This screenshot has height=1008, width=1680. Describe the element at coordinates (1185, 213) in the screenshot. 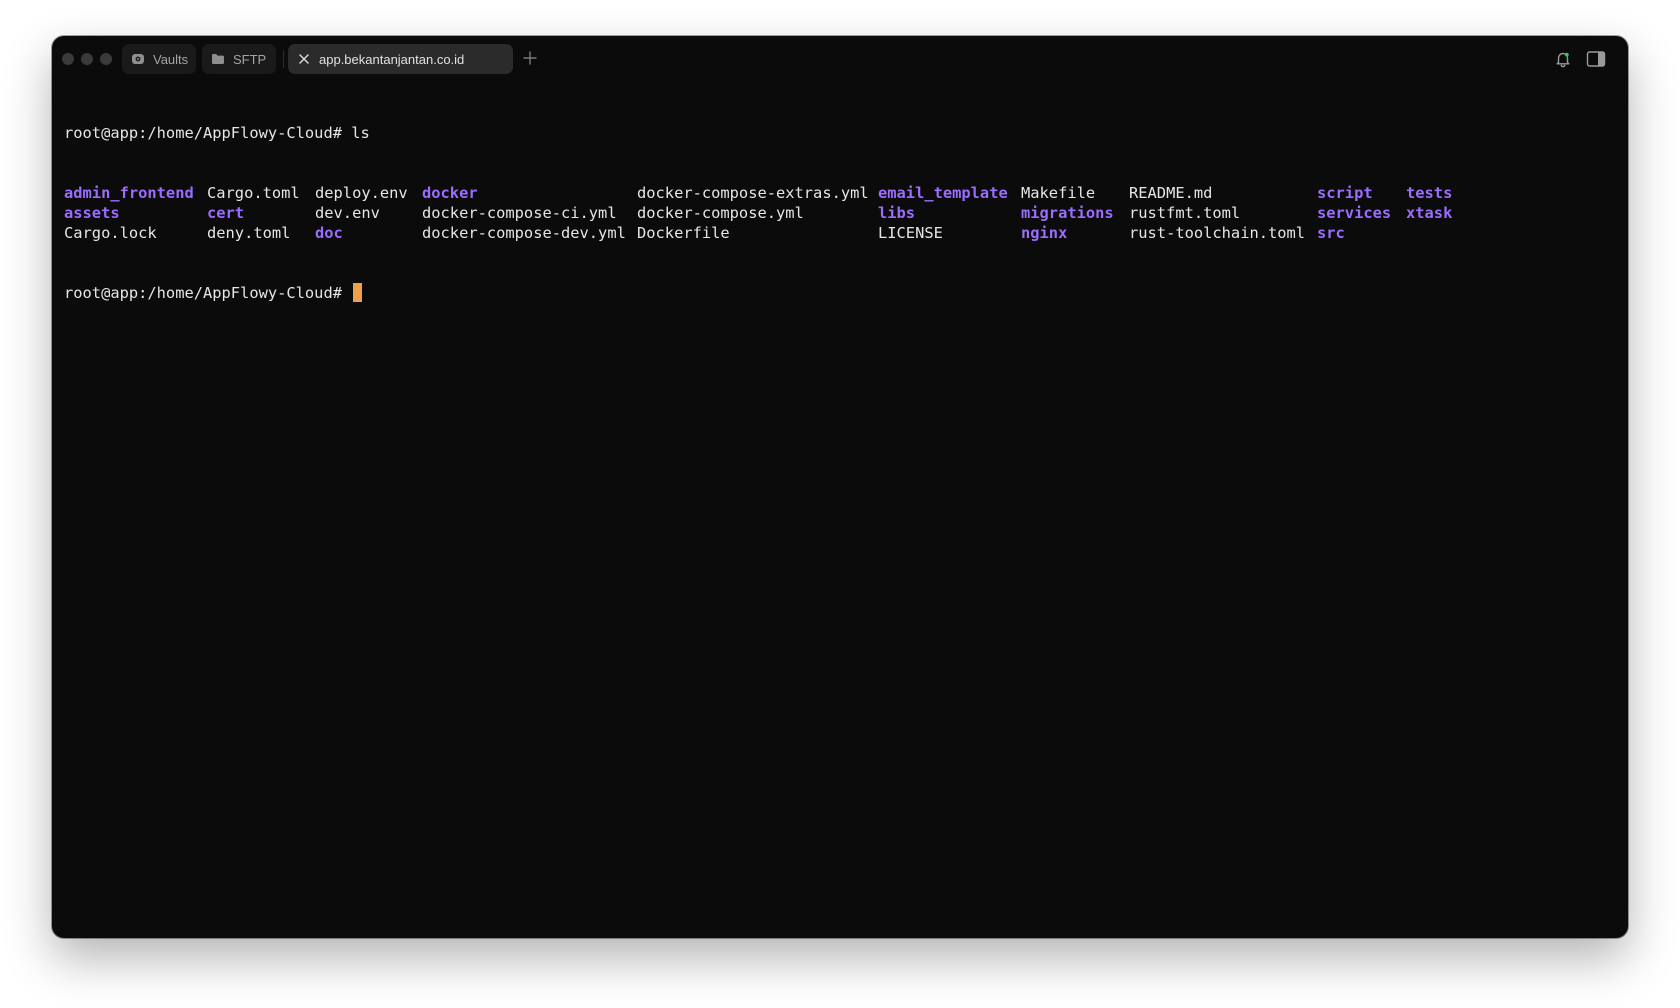

I see `file-entry: rustfmt.toml` at that location.